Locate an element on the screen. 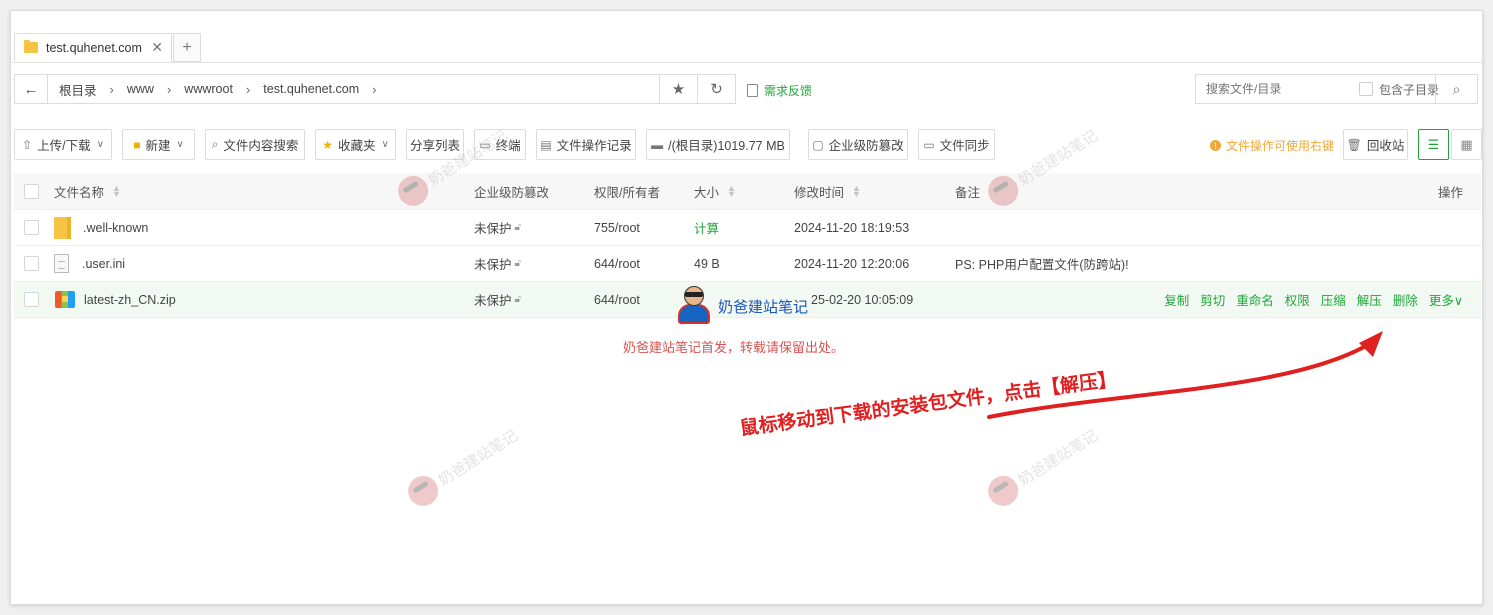 The height and width of the screenshot is (615, 1493). recycle-bin-button: 🗑 回收站 is located at coordinates (1375, 144).